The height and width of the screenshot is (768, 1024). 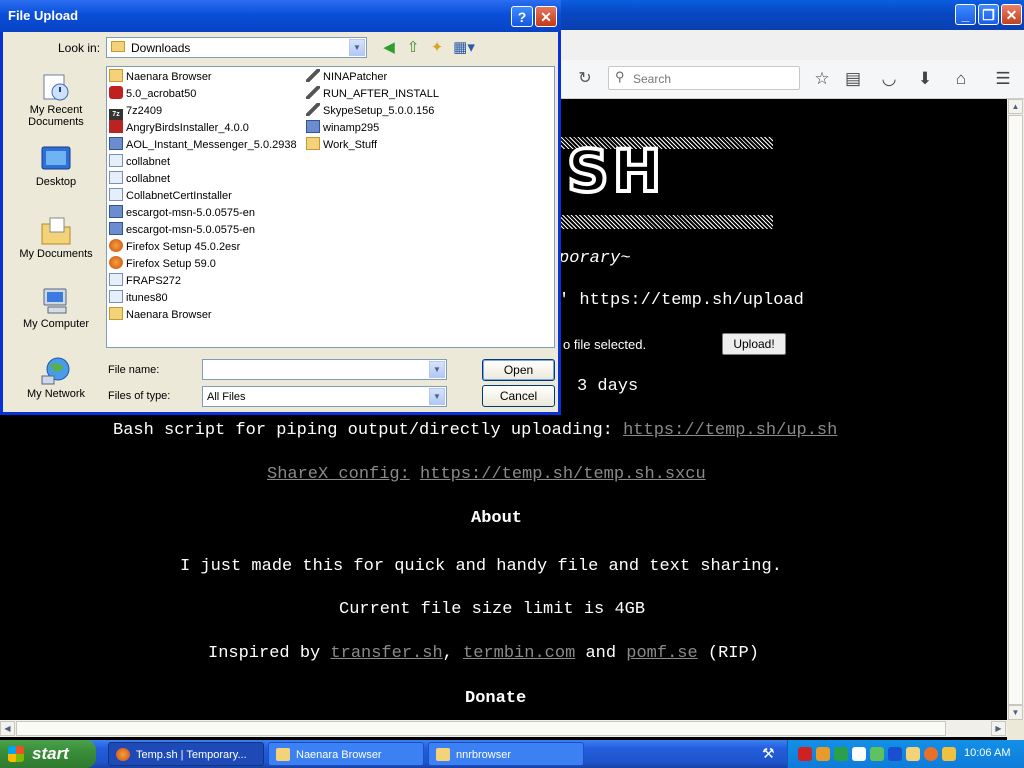 I want to click on place-my-network: My Network, so click(x=56, y=378).